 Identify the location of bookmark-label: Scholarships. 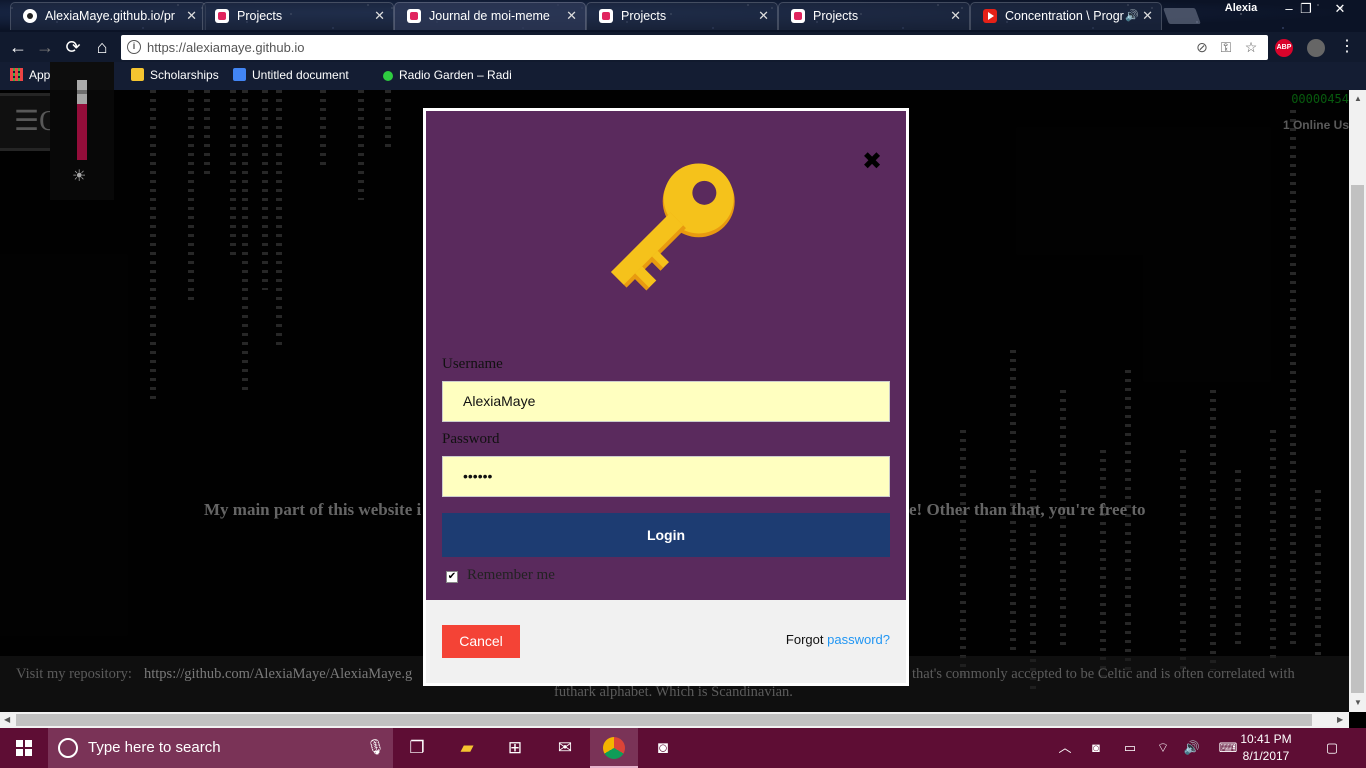
(184, 75).